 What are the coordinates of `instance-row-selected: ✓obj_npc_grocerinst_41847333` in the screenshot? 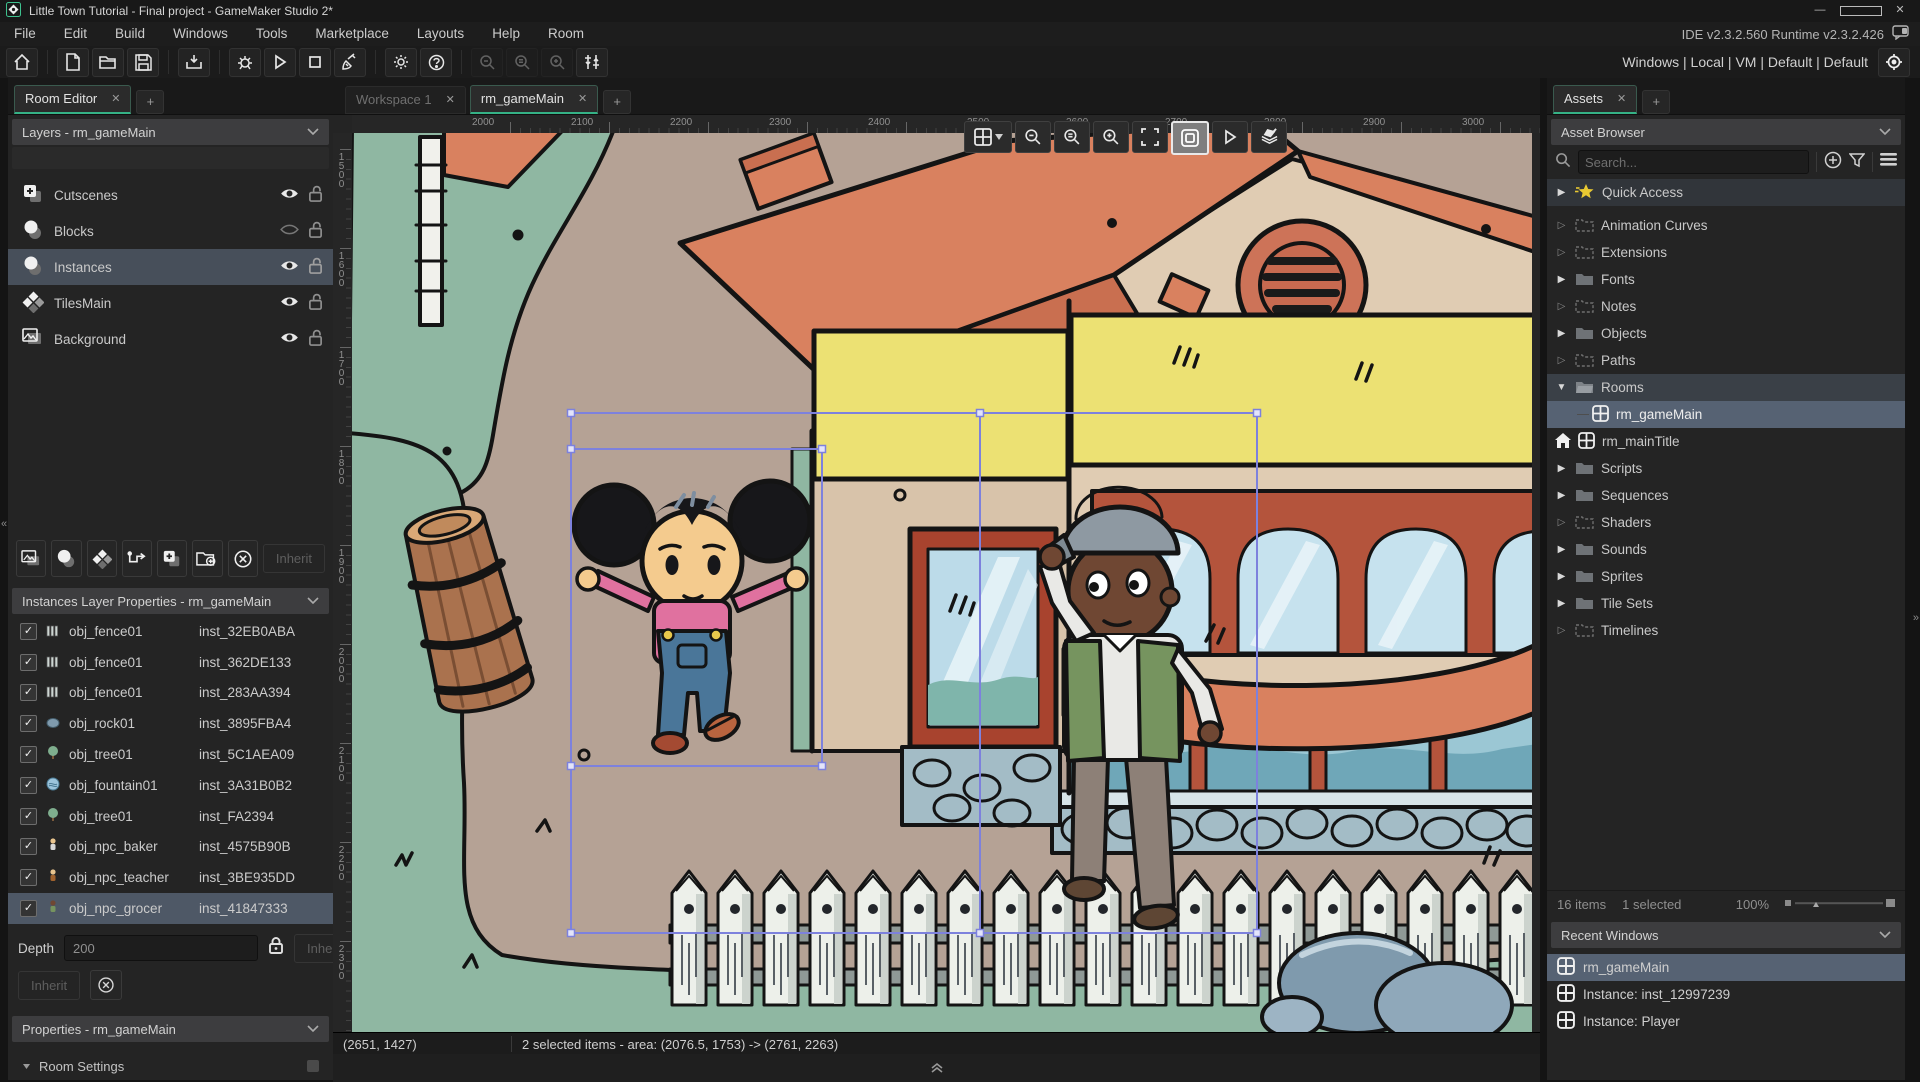 It's located at (170, 908).